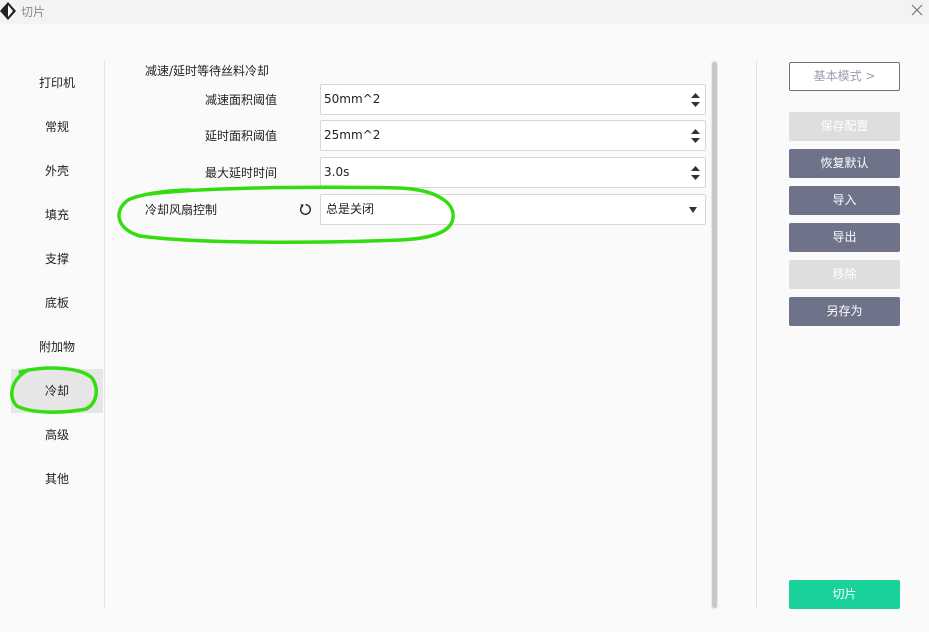  I want to click on spinbox-value: 25mm^2, so click(352, 135).